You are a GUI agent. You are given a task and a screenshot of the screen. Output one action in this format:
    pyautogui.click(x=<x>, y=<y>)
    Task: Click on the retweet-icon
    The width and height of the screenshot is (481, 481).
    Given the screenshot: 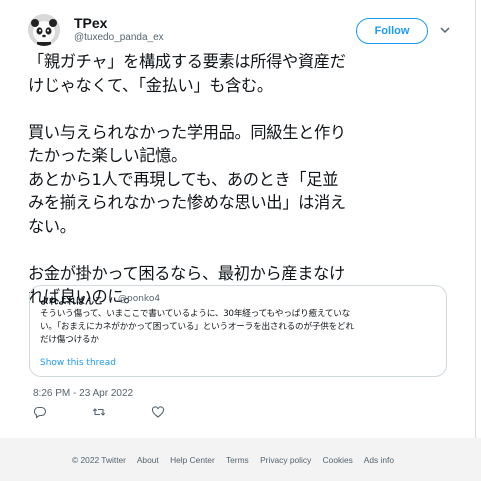 What is the action you would take?
    pyautogui.click(x=99, y=412)
    